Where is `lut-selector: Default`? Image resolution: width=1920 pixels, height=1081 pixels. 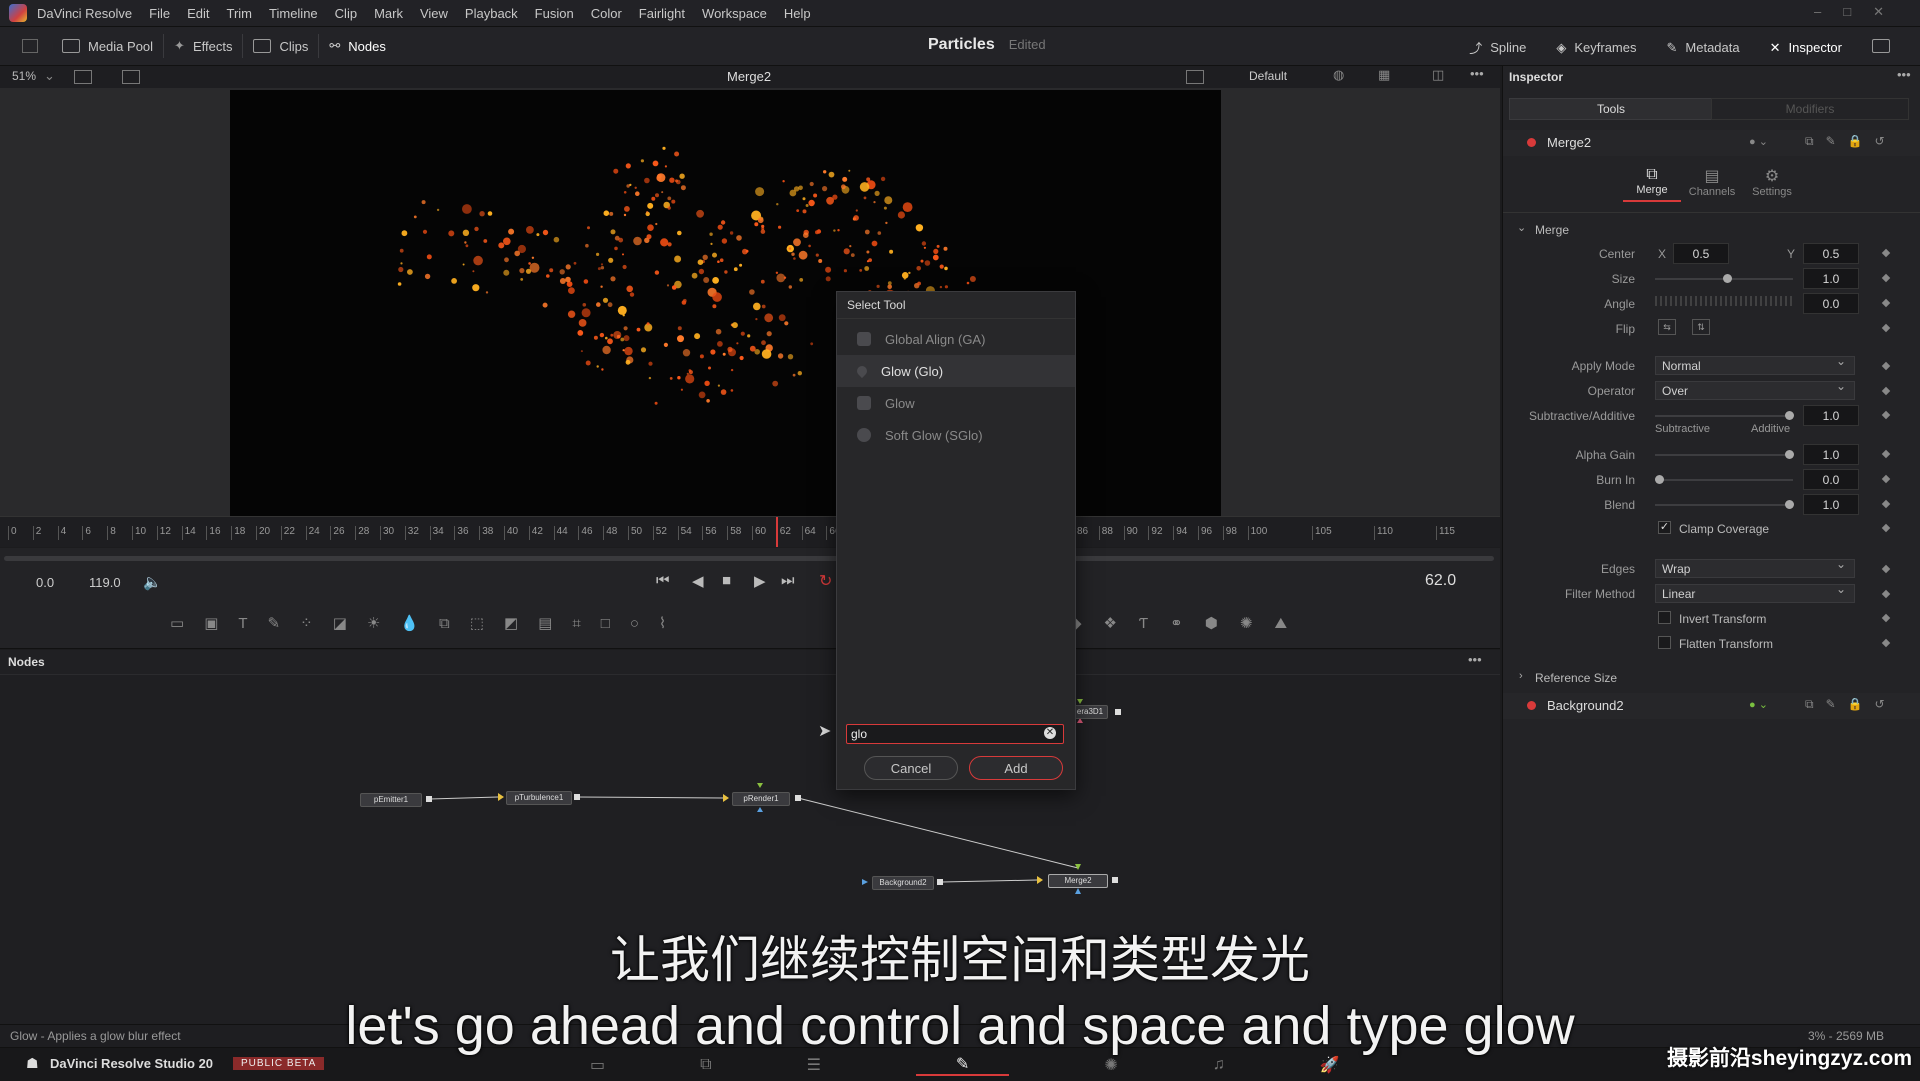
lut-selector: Default is located at coordinates (1268, 76).